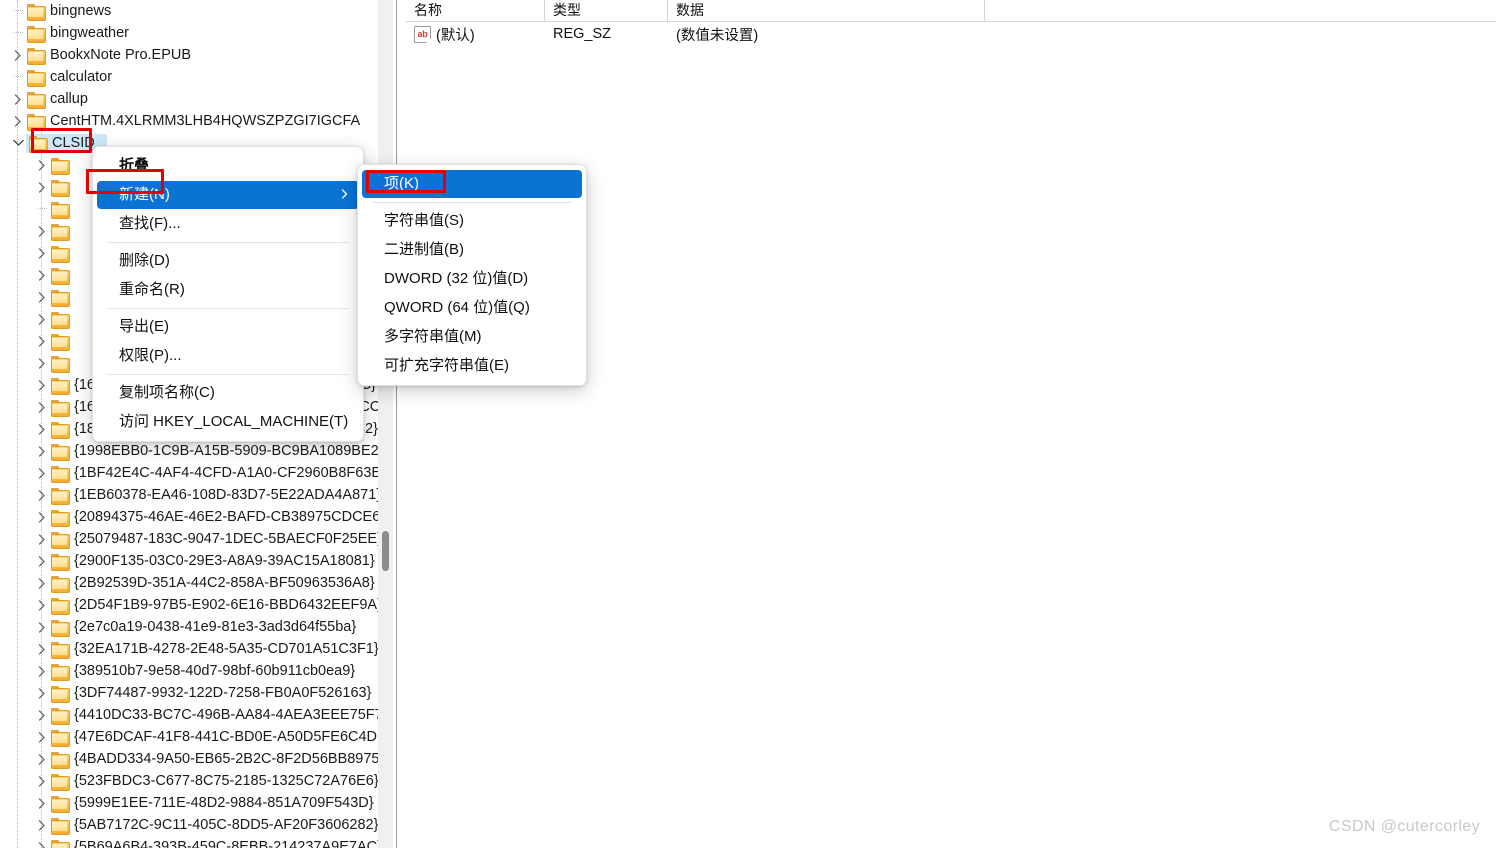 The image size is (1496, 848). What do you see at coordinates (226, 649) in the screenshot?
I see `tree-item-label: {32EA171B-4278-2E48-5A35-CD701A51C3F1}` at bounding box center [226, 649].